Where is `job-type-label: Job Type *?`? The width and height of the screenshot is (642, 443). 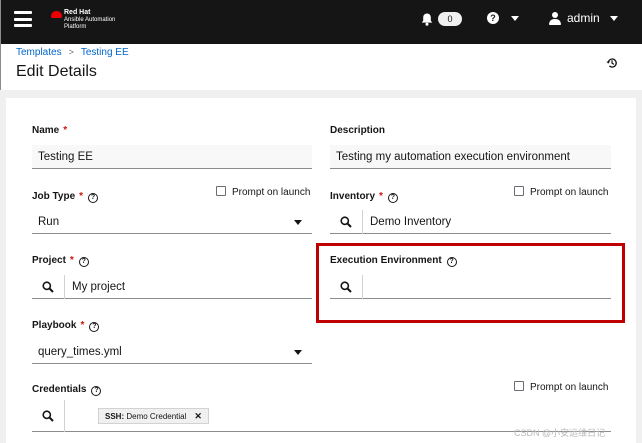
job-type-label: Job Type *? is located at coordinates (65, 197).